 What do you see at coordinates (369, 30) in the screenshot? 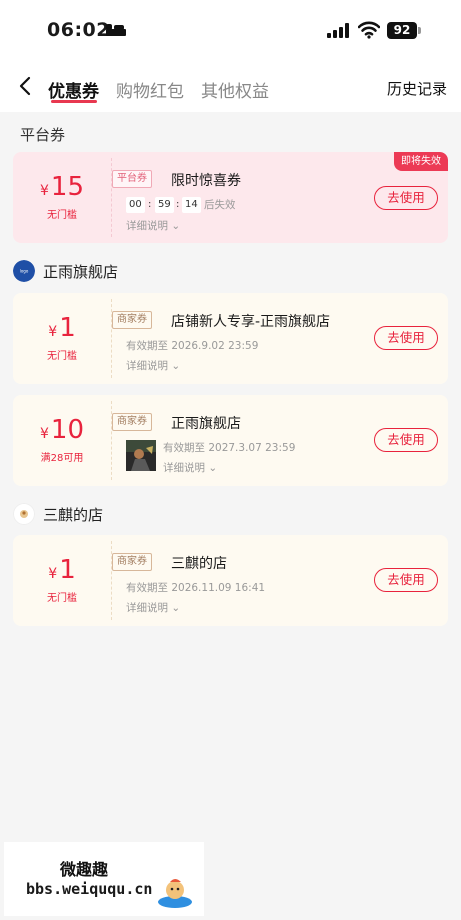
I see `wifi-icon` at bounding box center [369, 30].